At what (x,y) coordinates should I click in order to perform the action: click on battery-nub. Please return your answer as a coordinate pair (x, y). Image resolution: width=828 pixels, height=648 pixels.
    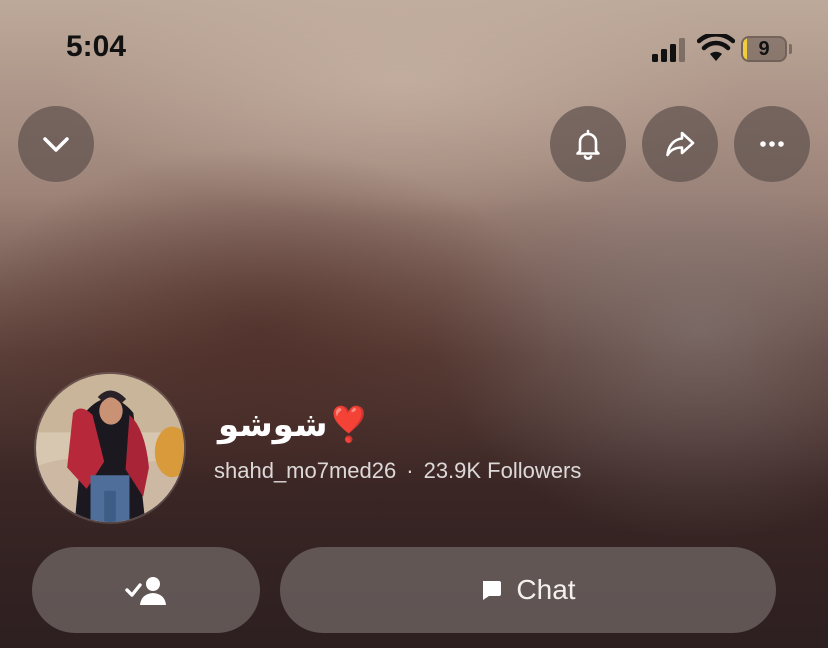
    Looking at the image, I should click on (790, 49).